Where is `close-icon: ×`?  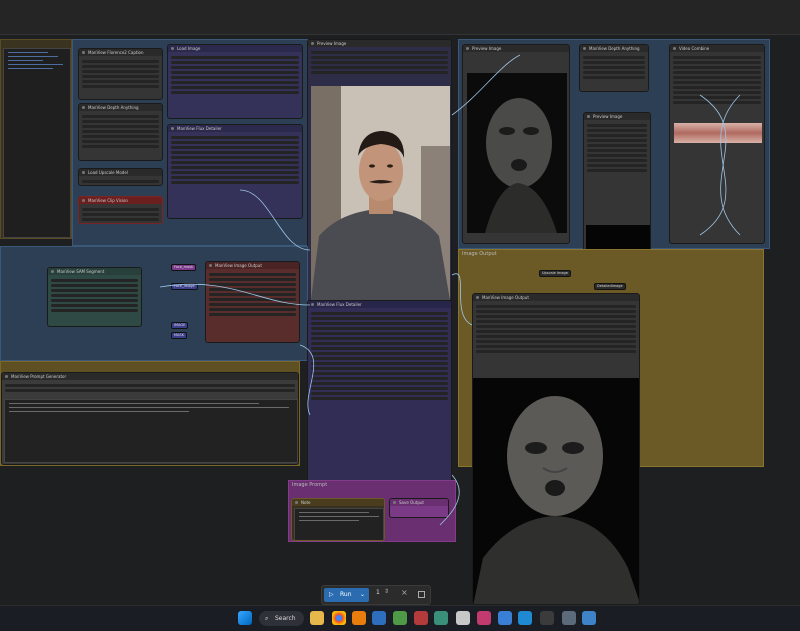
close-icon: × is located at coordinates (404, 592).